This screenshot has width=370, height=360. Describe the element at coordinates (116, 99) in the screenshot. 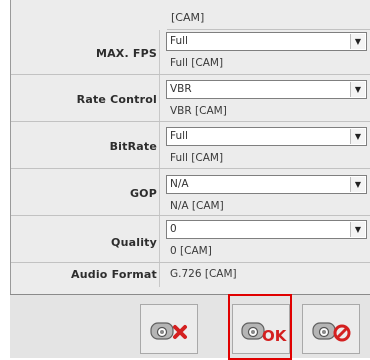

I see `rate-control-label: Rate Control` at that location.